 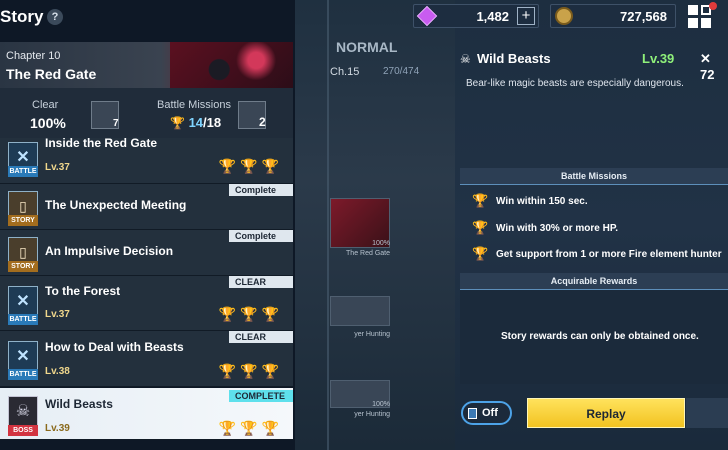 What do you see at coordinates (146, 65) in the screenshot?
I see `chapter-card: Chapter 10 The Red Gate` at bounding box center [146, 65].